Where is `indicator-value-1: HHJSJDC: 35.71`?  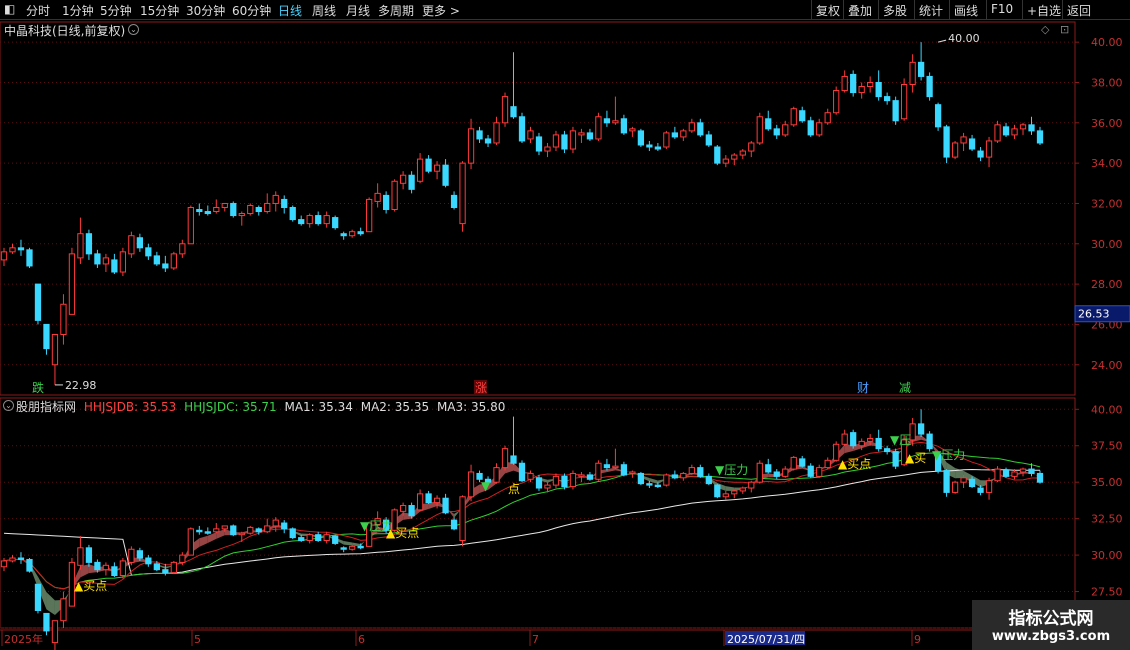 indicator-value-1: HHJSJDC: 35.71 is located at coordinates (228, 407).